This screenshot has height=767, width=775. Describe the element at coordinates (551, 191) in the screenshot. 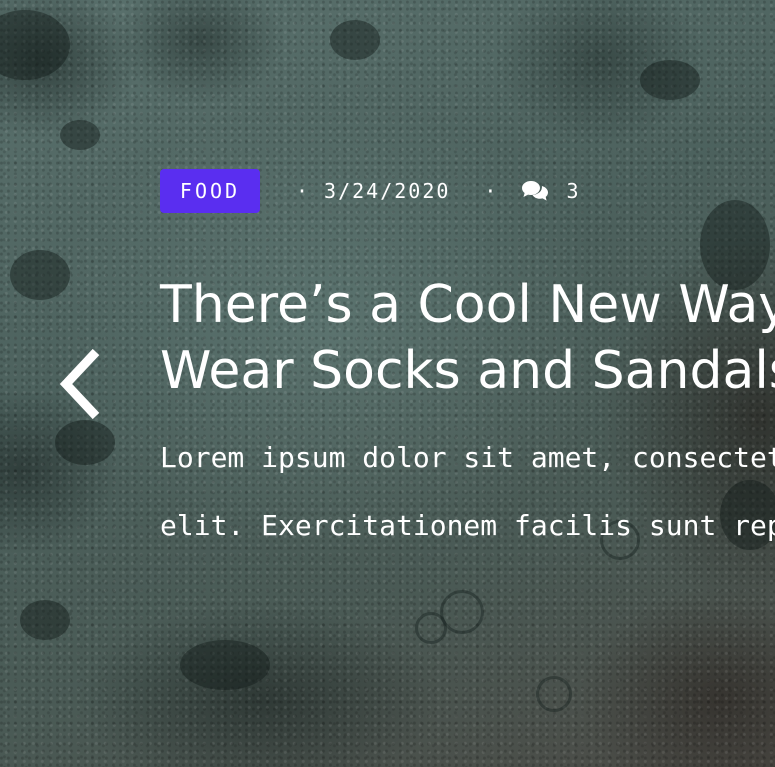

I see `comments-link: 3` at that location.